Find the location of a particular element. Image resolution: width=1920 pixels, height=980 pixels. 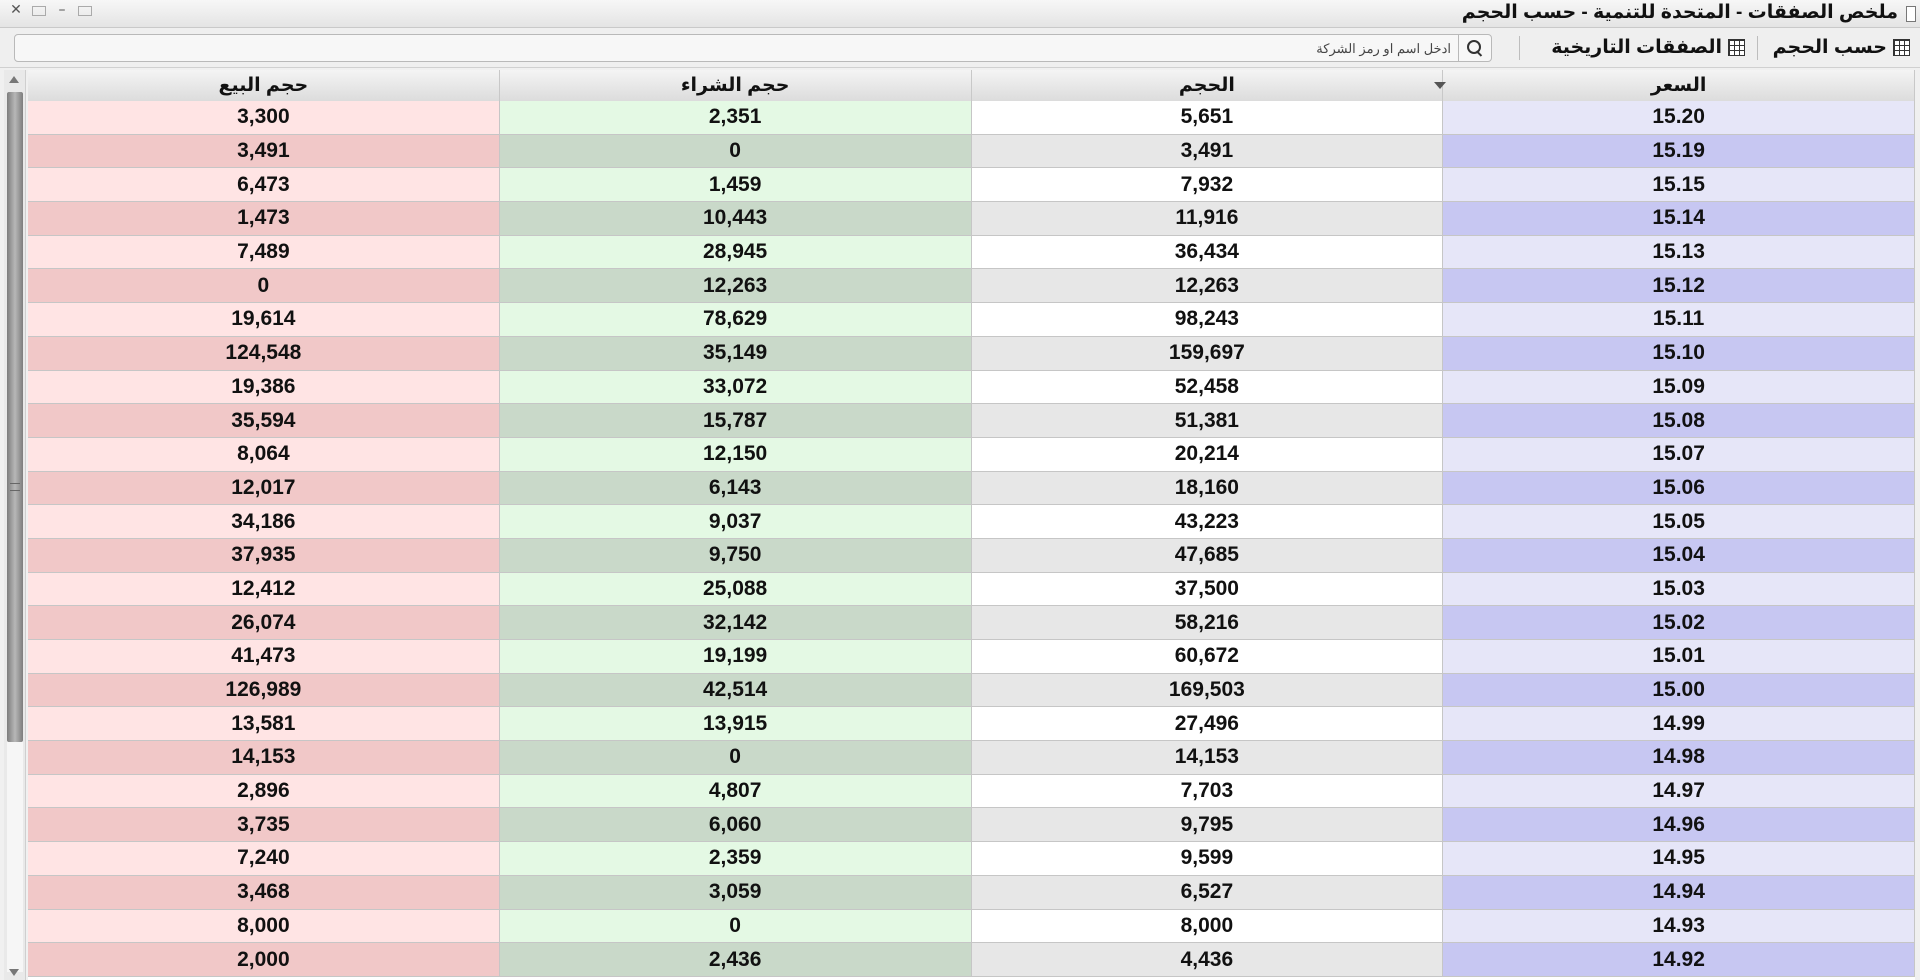

restore-icon is located at coordinates (39, 11).